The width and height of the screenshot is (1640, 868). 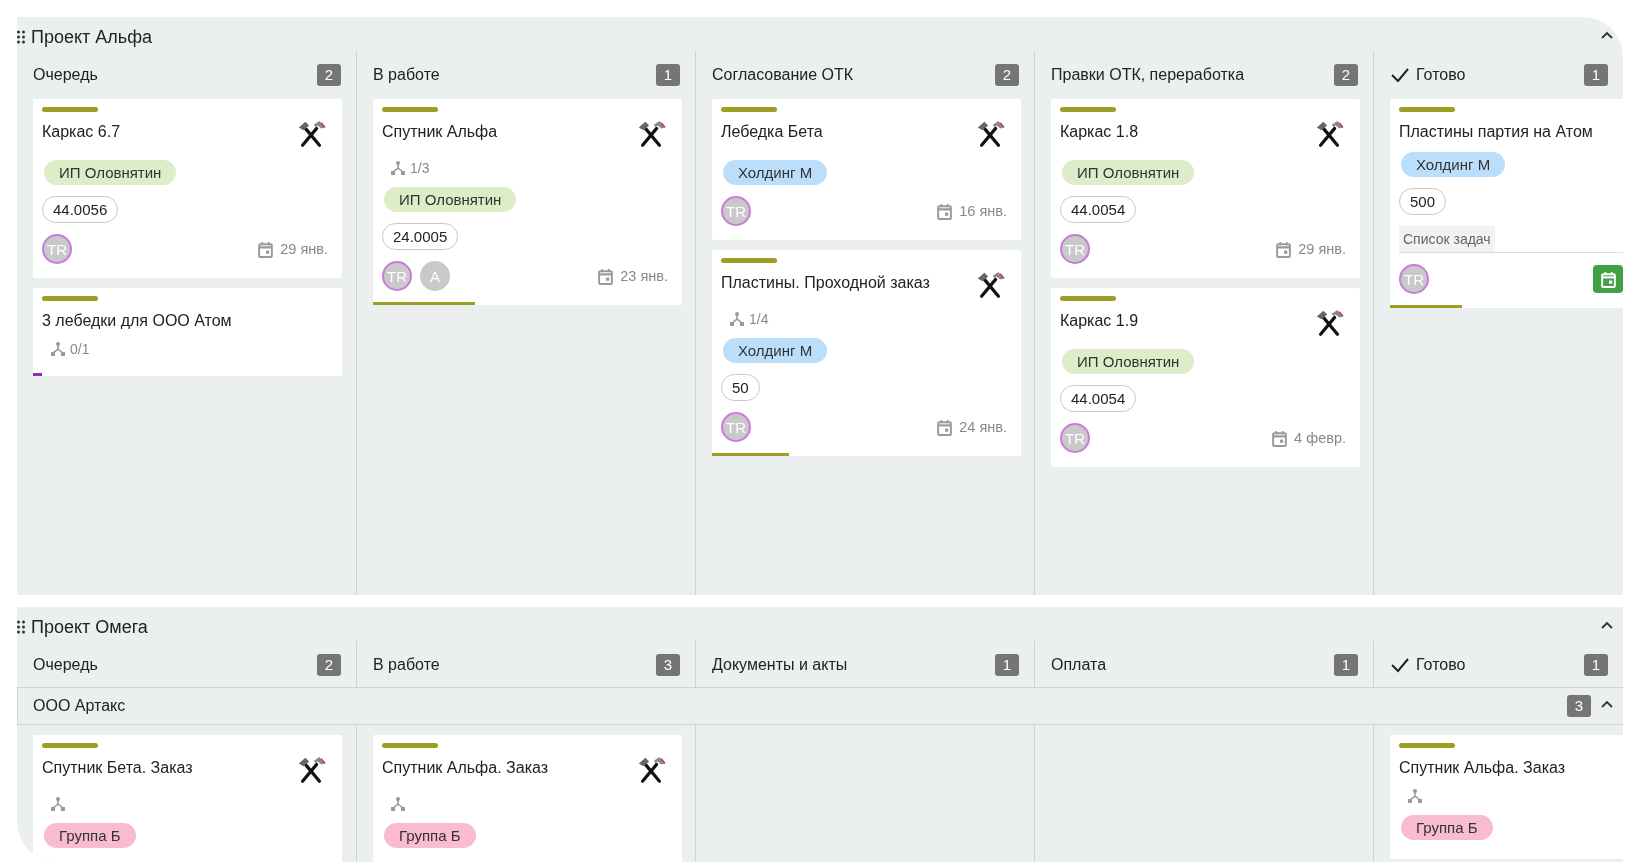 What do you see at coordinates (1320, 438) in the screenshot?
I see `due-date: 4 февр.` at bounding box center [1320, 438].